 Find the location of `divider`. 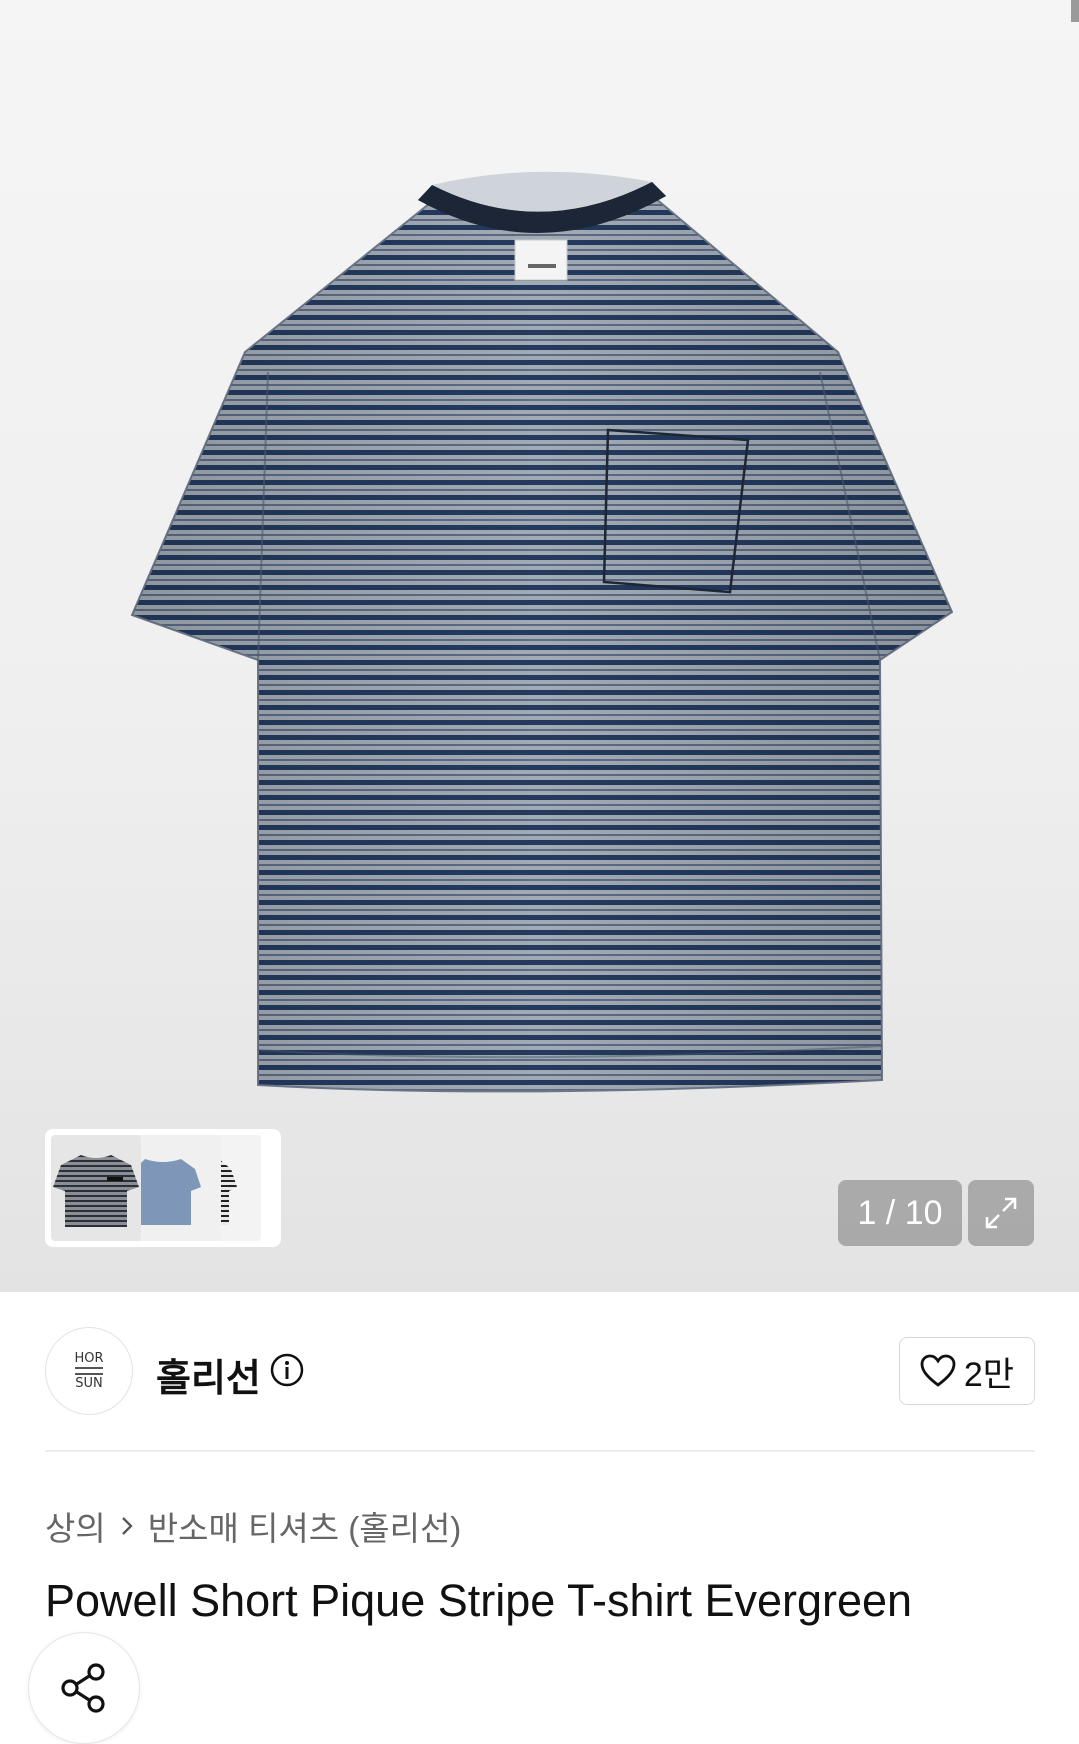

divider is located at coordinates (540, 1451).